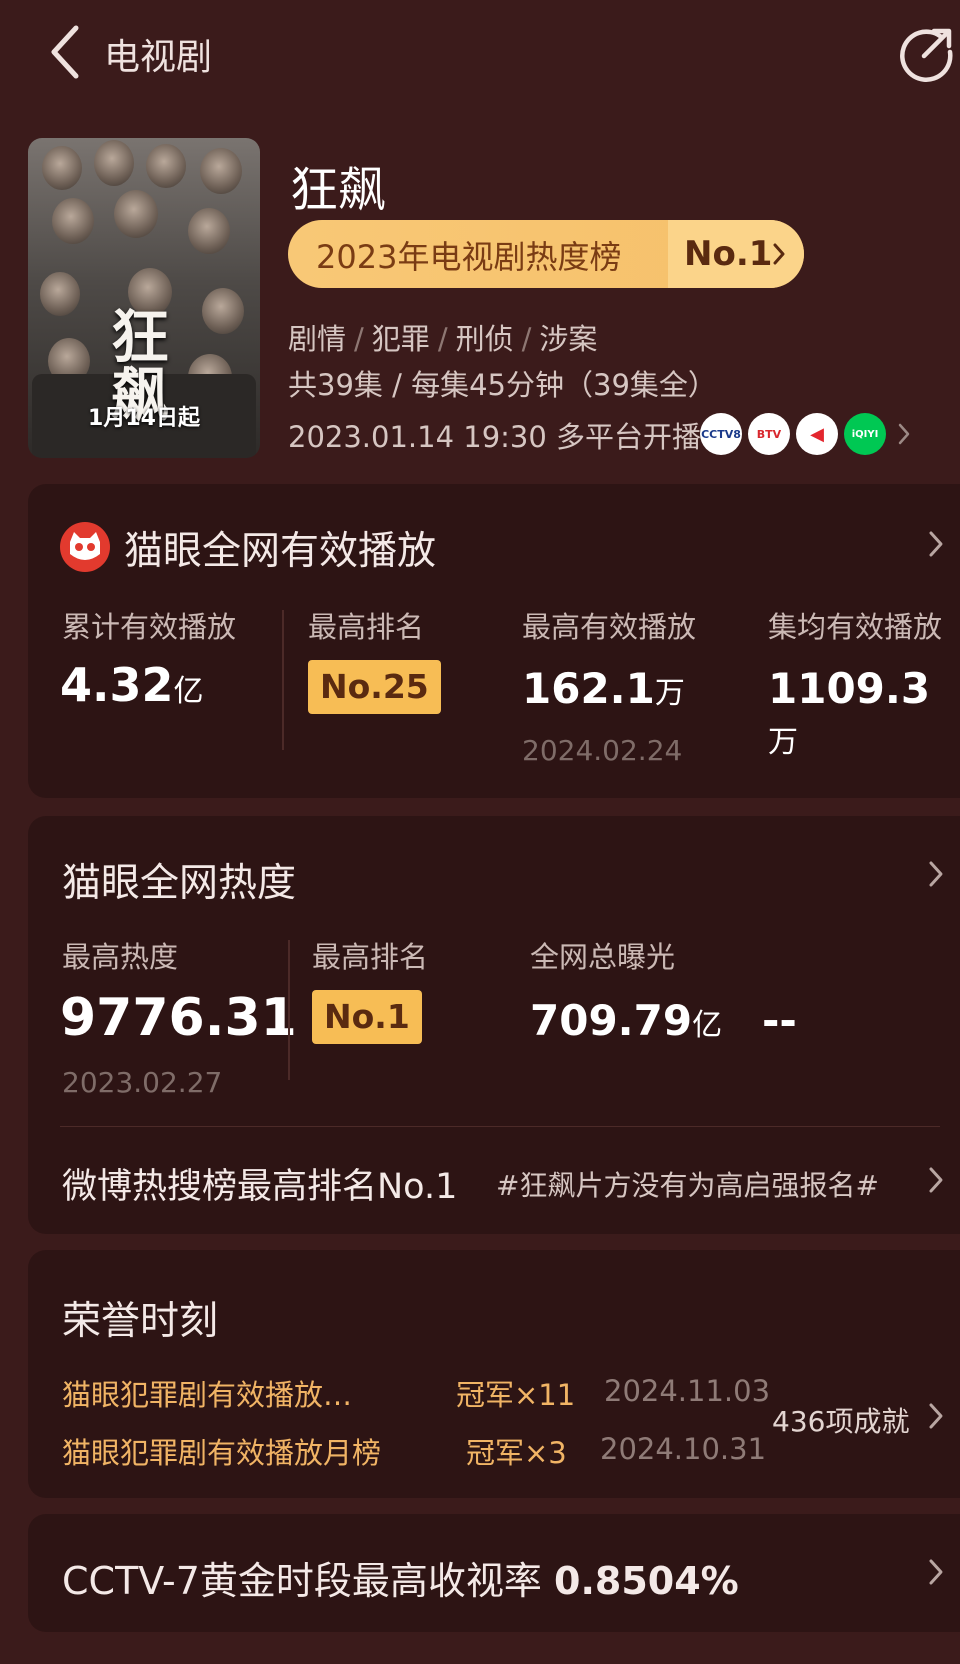 This screenshot has width=960, height=1664. What do you see at coordinates (769, 434) in the screenshot?
I see `btv-logo-icon: BTV` at bounding box center [769, 434].